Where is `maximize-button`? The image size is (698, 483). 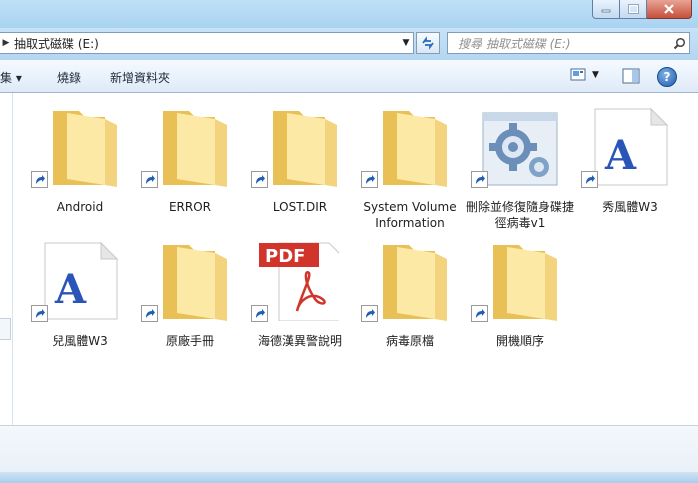 maximize-button is located at coordinates (633, 9).